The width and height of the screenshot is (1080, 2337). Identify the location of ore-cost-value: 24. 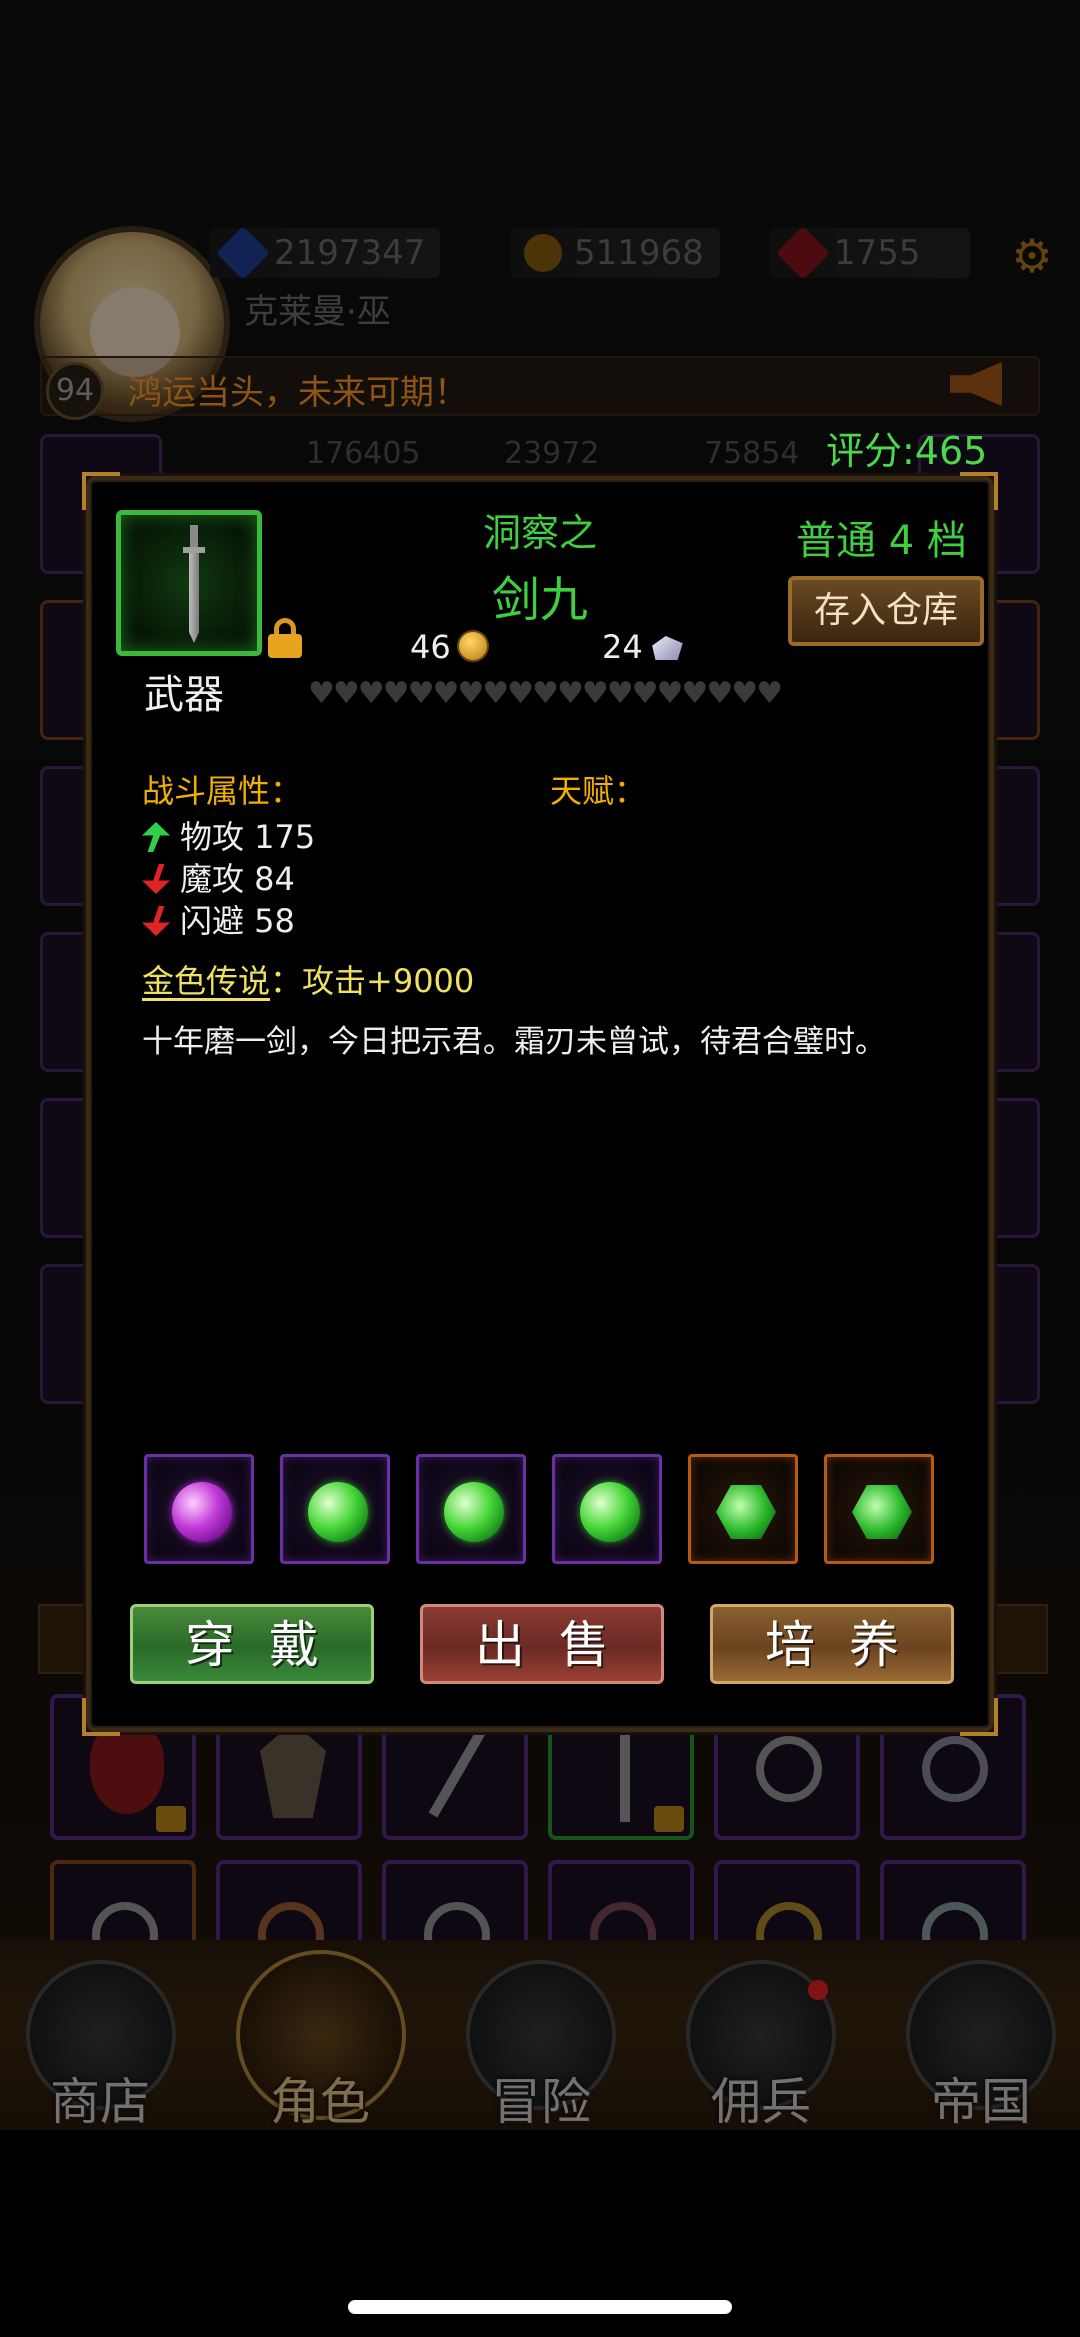
(622, 647).